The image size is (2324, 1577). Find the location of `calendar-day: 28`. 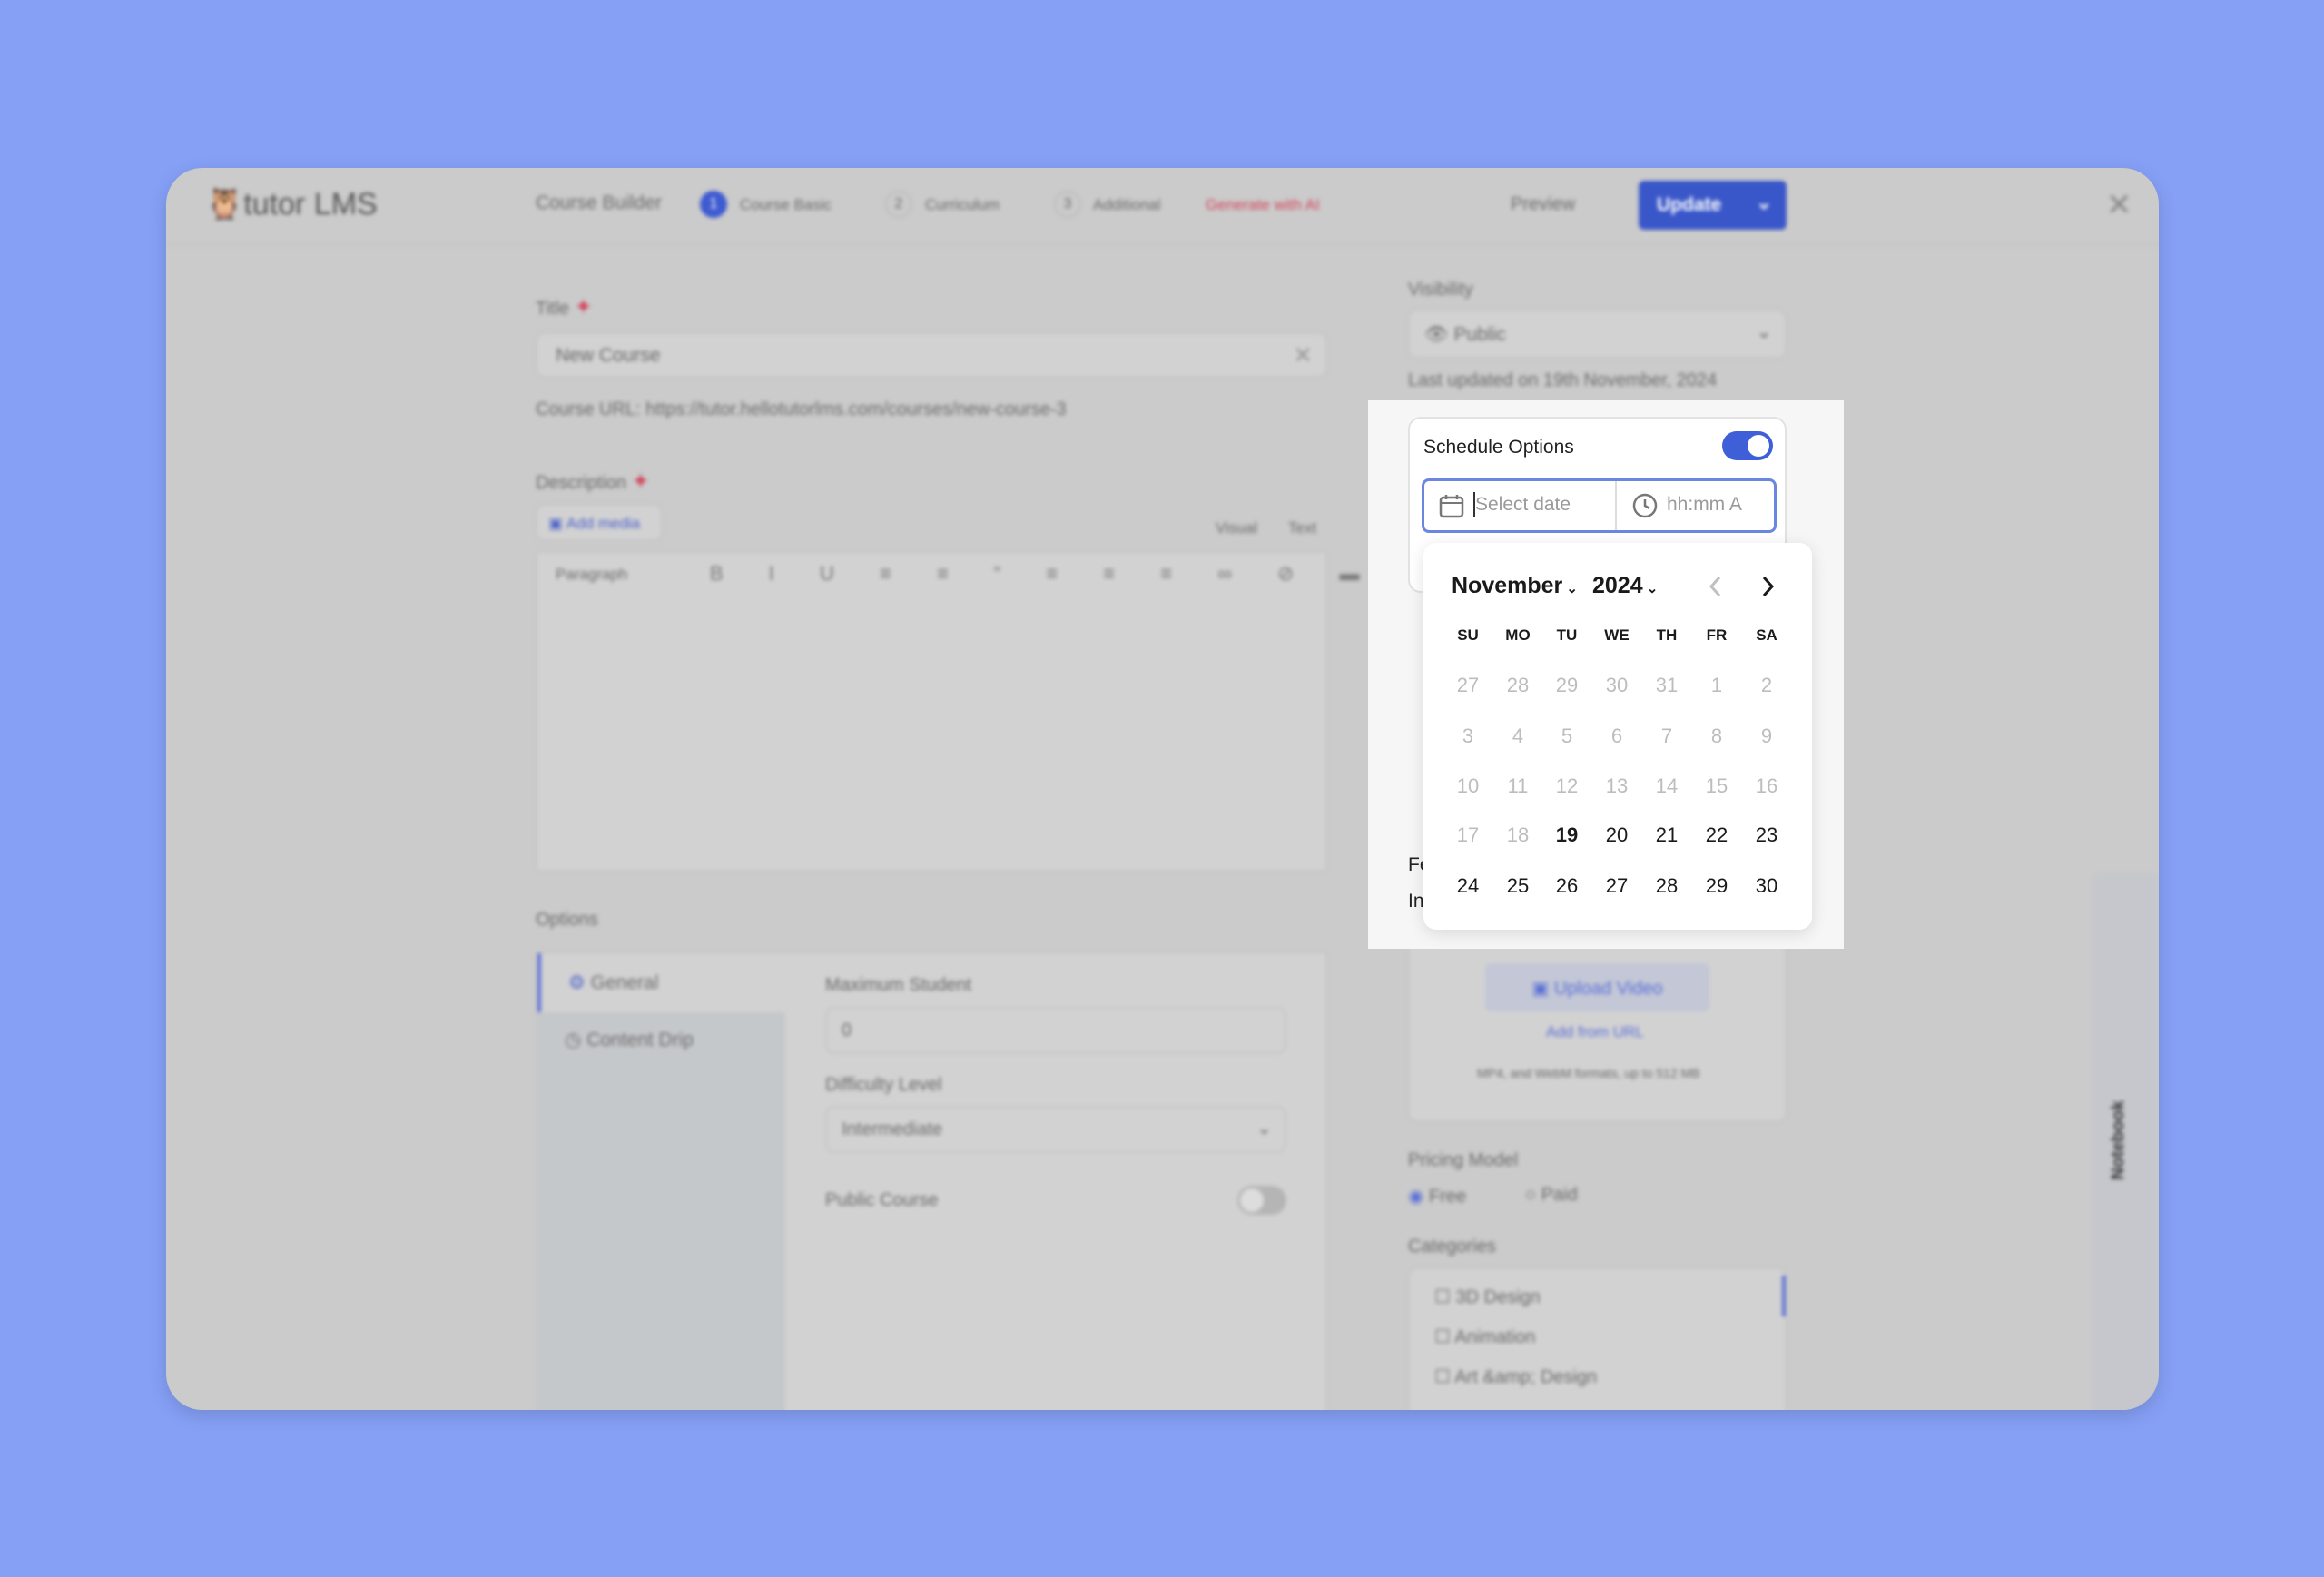

calendar-day: 28 is located at coordinates (1666, 886).